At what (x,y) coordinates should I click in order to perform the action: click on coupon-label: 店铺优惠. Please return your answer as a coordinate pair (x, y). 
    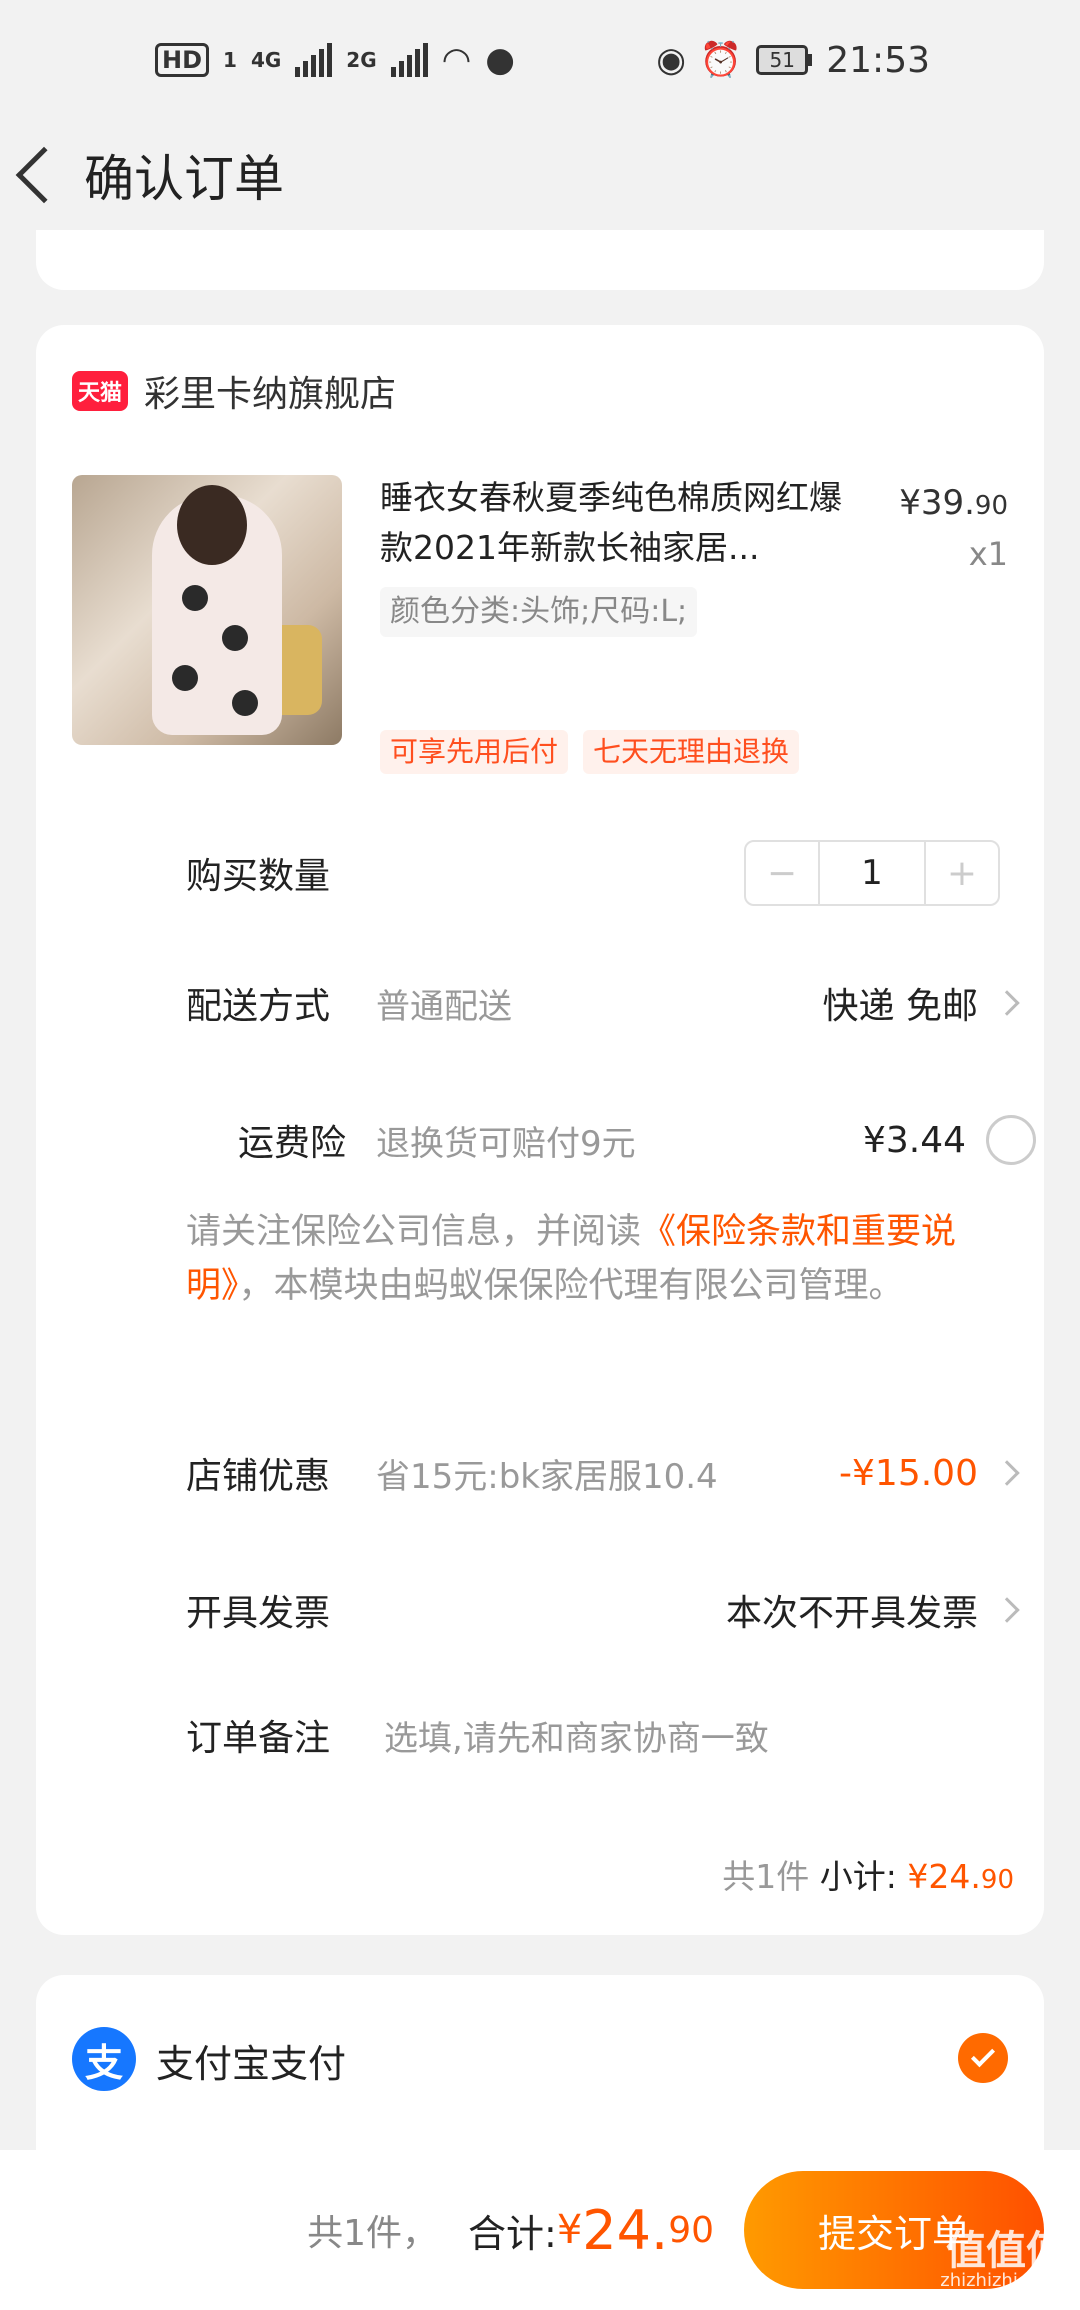
    Looking at the image, I should click on (258, 1476).